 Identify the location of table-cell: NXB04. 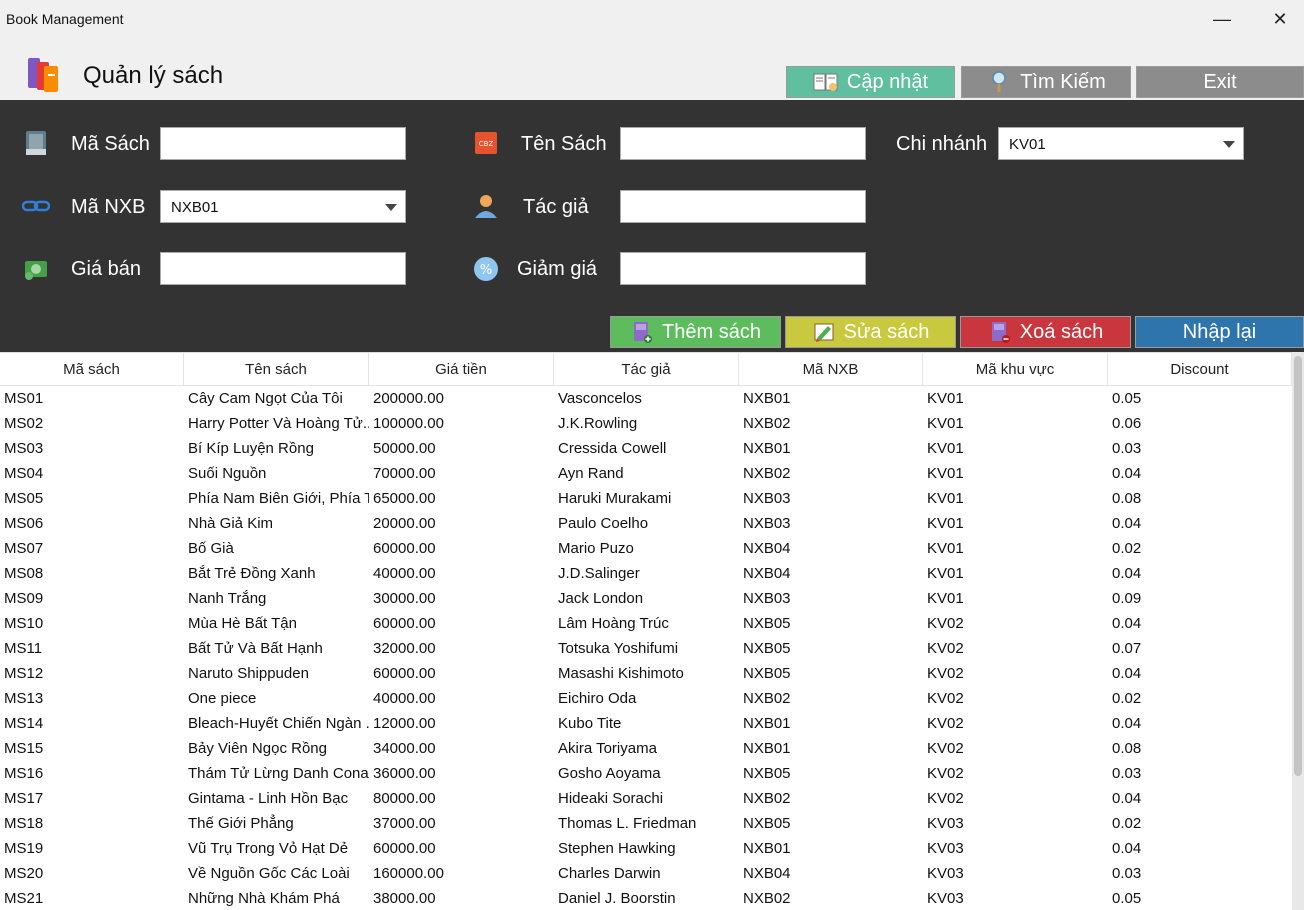
(767, 548).